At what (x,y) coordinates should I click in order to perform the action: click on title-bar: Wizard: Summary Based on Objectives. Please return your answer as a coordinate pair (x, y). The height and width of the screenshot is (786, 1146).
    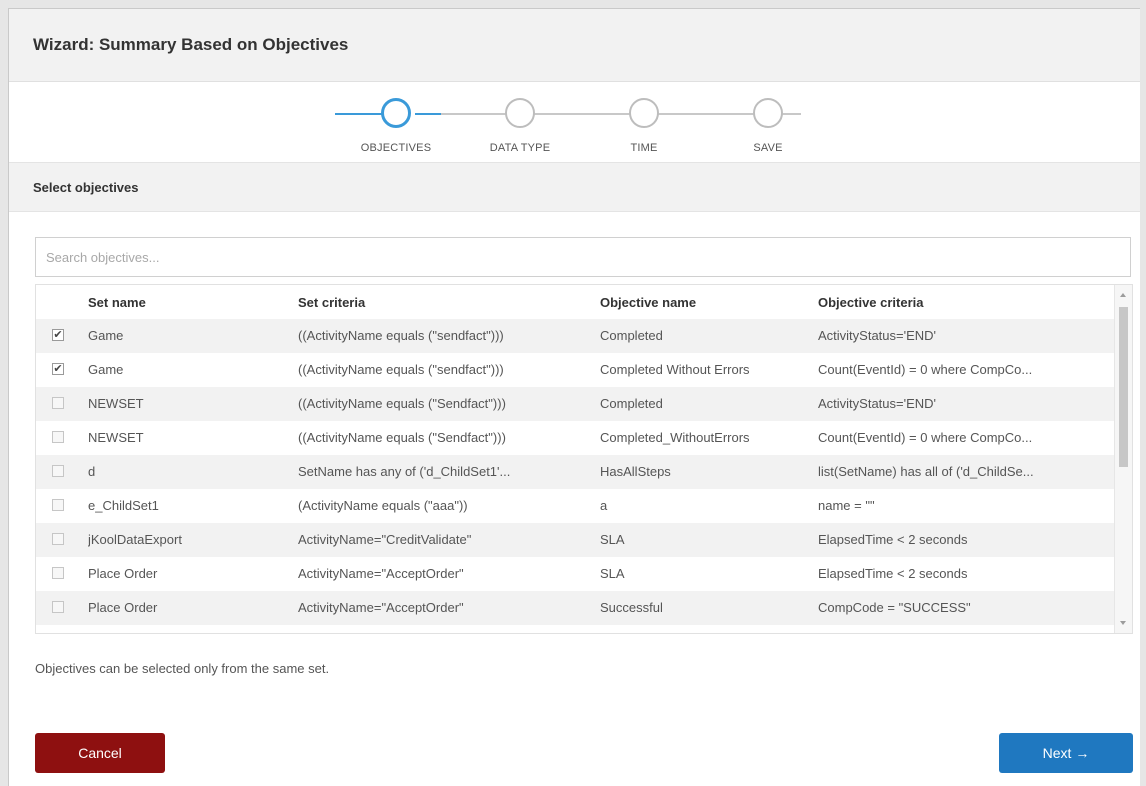
    Looking at the image, I should click on (574, 45).